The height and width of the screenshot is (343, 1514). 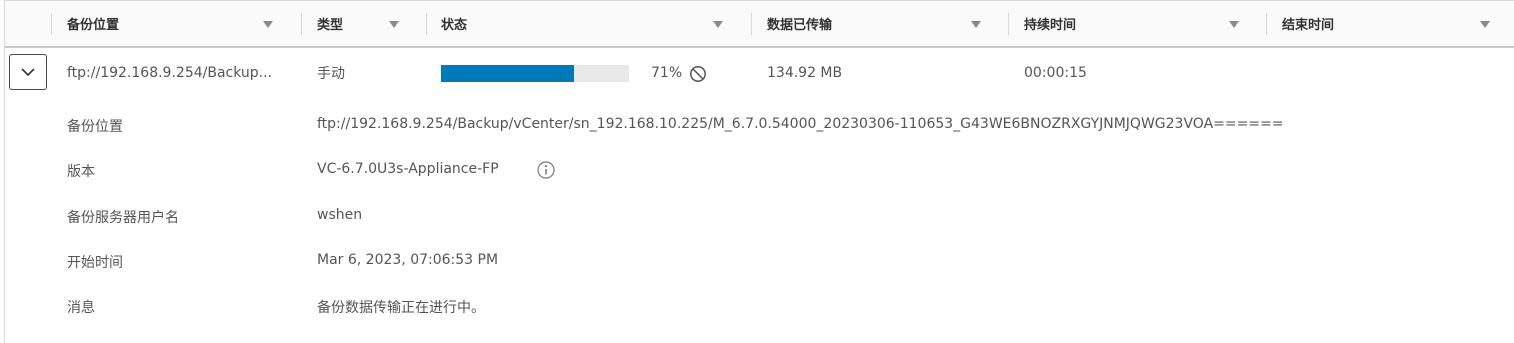 I want to click on column-header-end-time: 结束时间, so click(x=1308, y=23).